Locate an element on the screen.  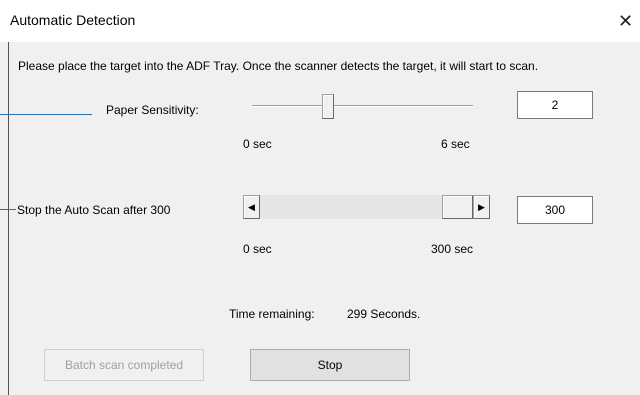
title-bar: Automatic Detection ✕ is located at coordinates (320, 21).